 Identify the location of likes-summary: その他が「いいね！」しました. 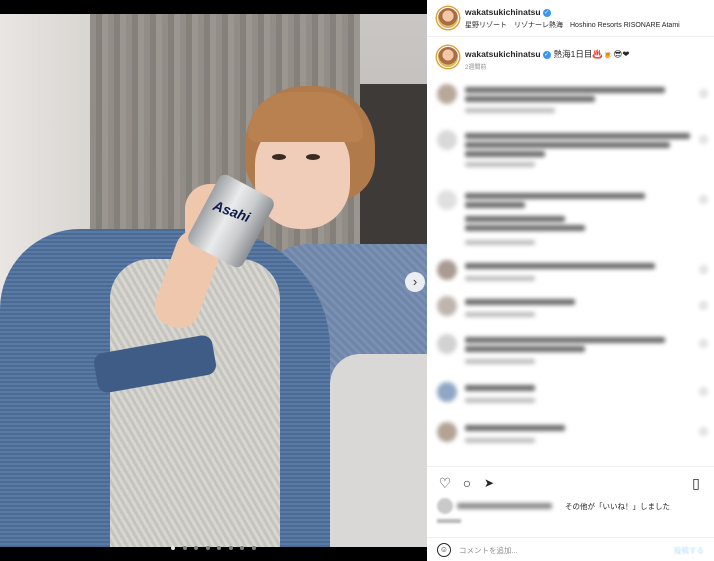
(572, 507).